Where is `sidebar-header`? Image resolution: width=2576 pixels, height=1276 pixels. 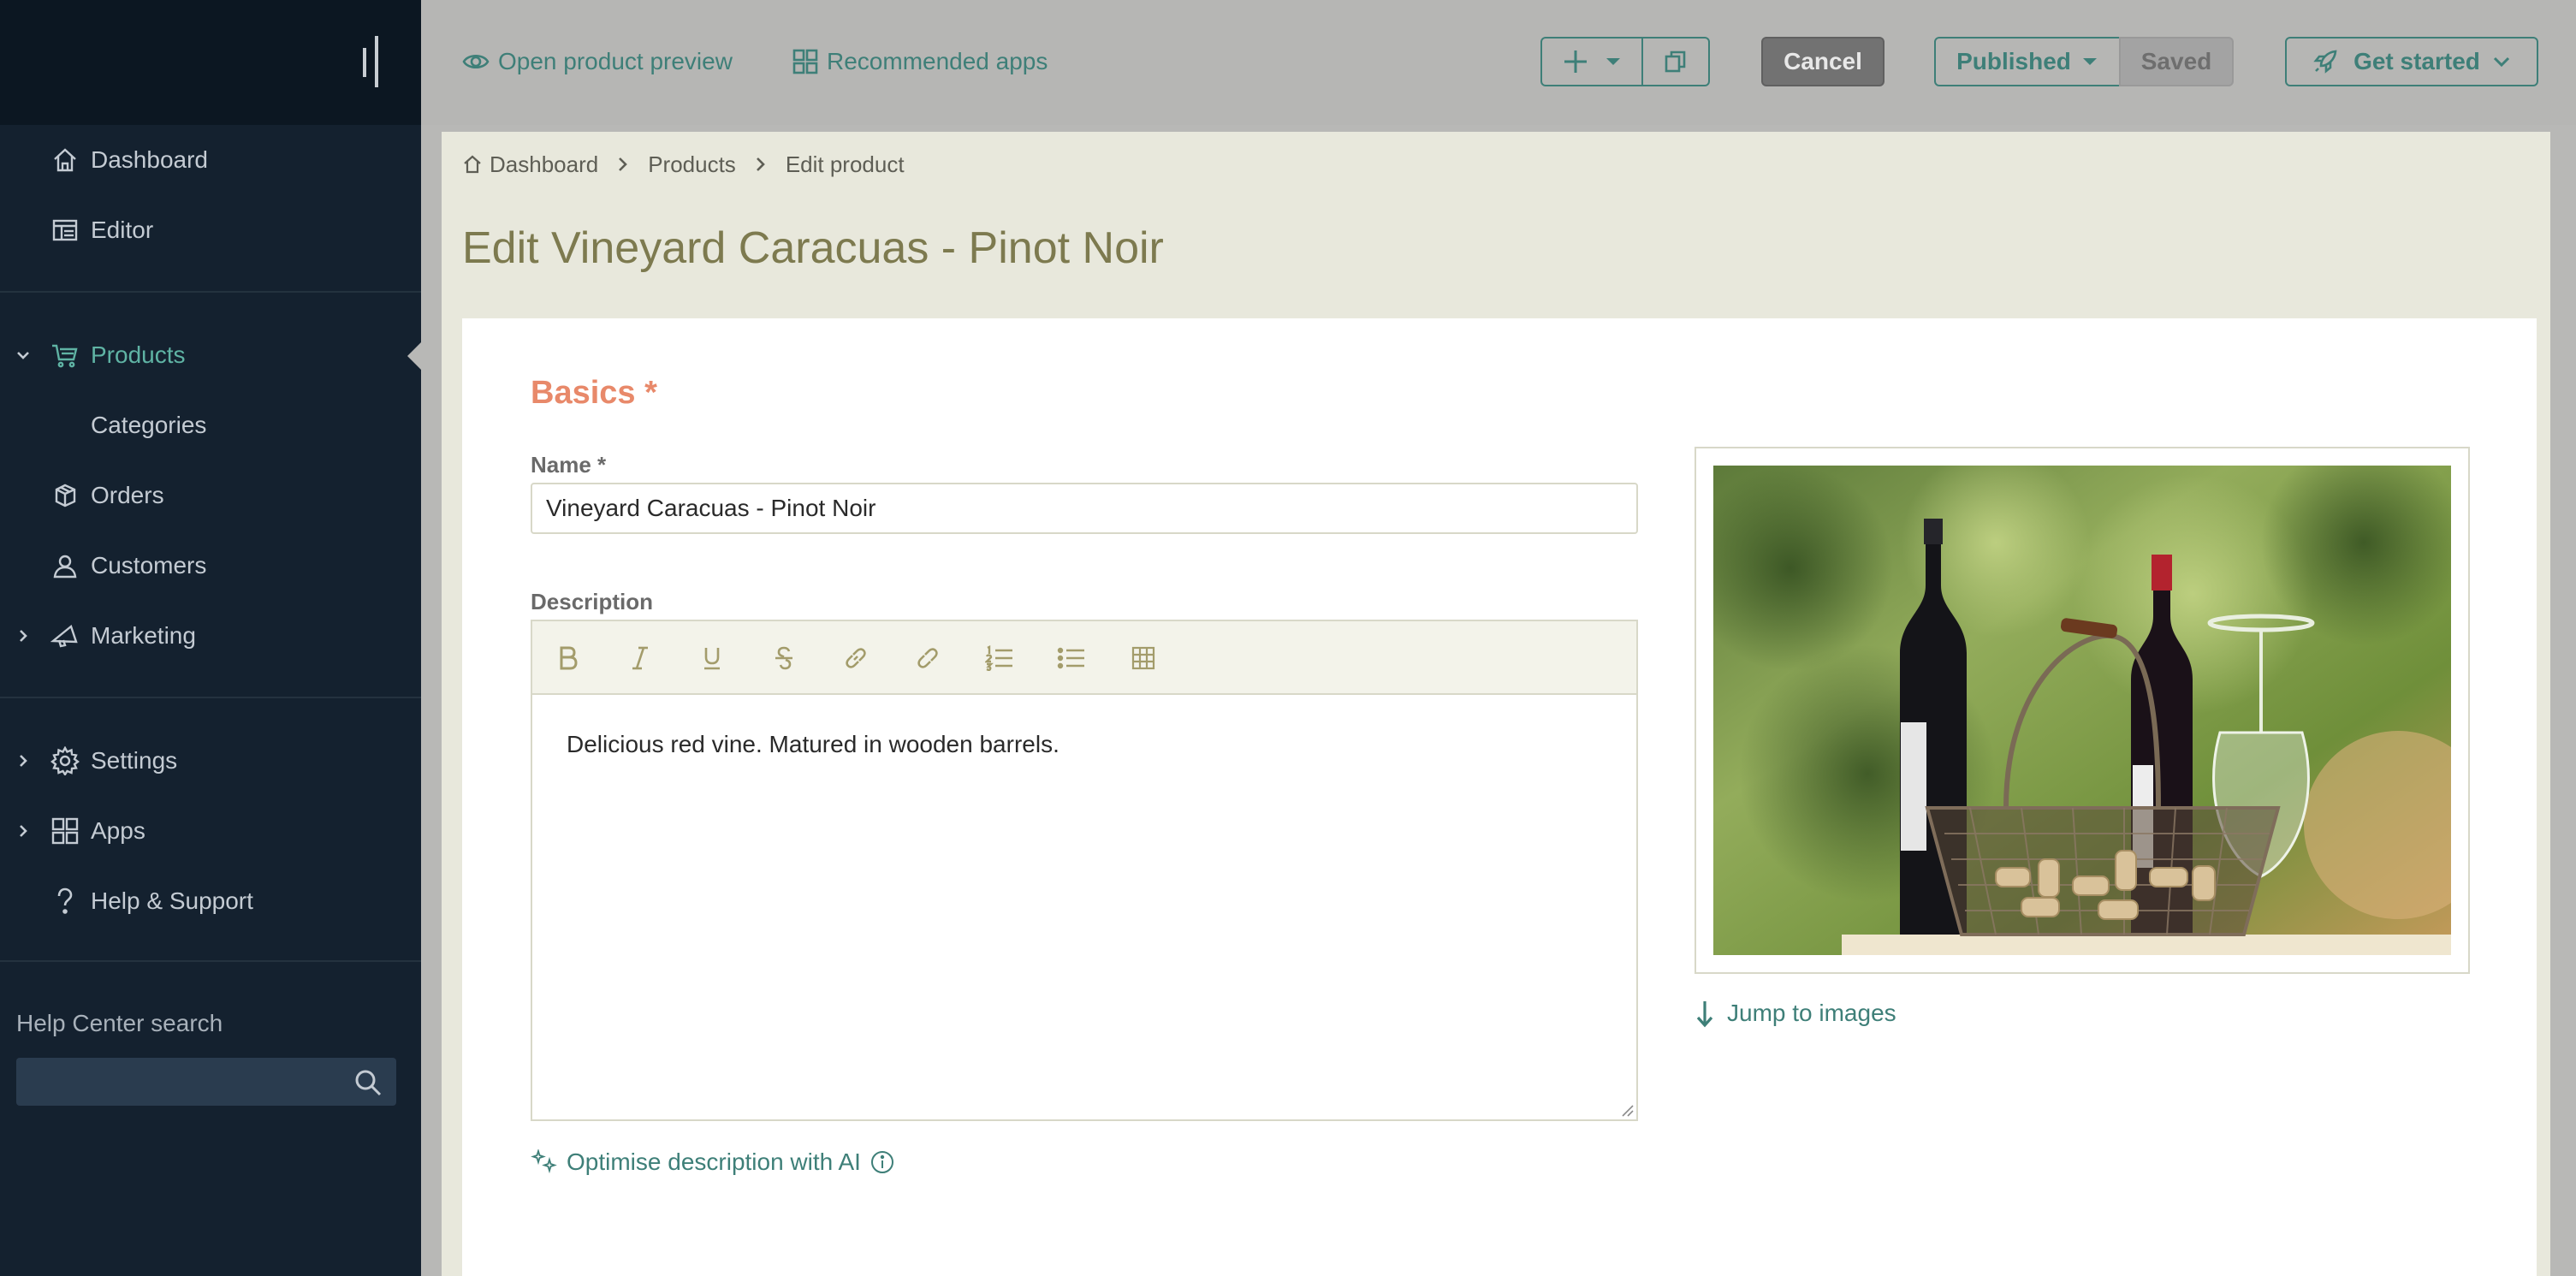 sidebar-header is located at coordinates (210, 62).